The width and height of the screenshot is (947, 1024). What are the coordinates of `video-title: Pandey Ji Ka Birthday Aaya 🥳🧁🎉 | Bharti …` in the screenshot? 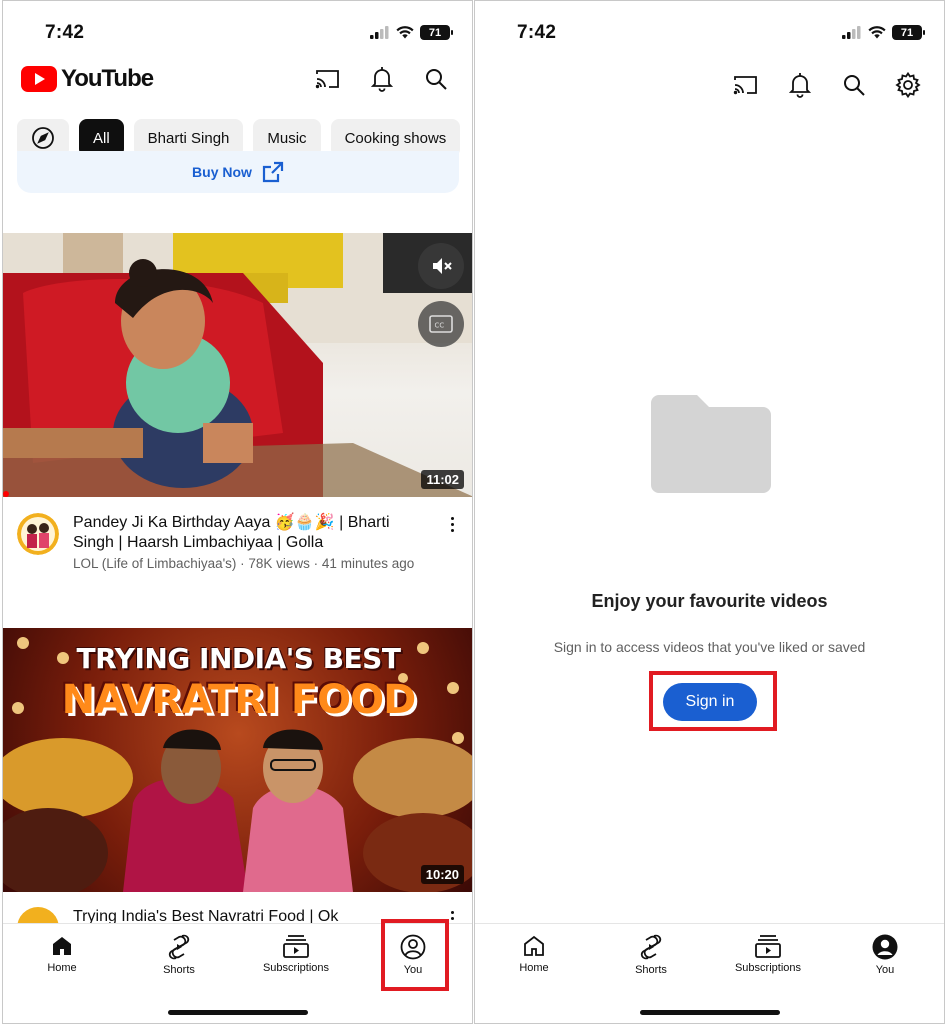 It's located at (252, 533).